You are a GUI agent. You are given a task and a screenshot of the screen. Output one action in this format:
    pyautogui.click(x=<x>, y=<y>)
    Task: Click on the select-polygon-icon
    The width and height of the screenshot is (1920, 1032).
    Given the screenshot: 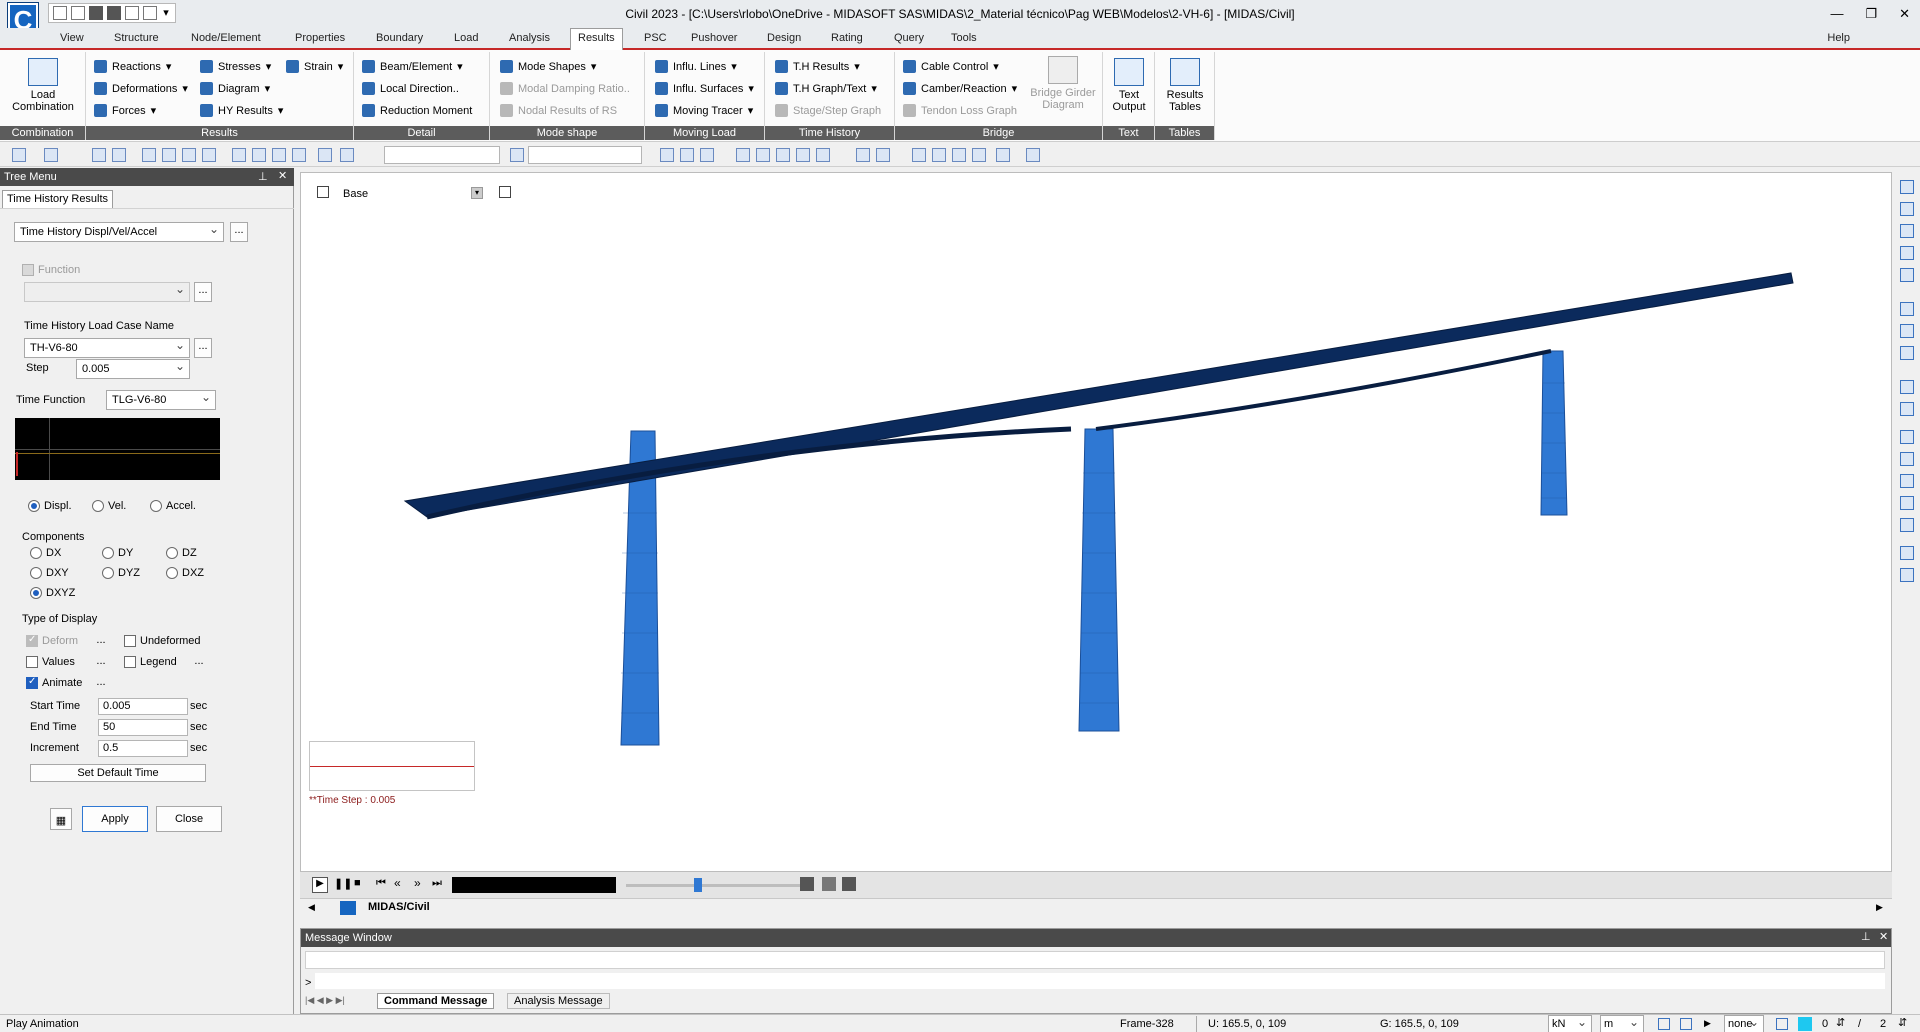 What is the action you would take?
    pyautogui.click(x=119, y=155)
    